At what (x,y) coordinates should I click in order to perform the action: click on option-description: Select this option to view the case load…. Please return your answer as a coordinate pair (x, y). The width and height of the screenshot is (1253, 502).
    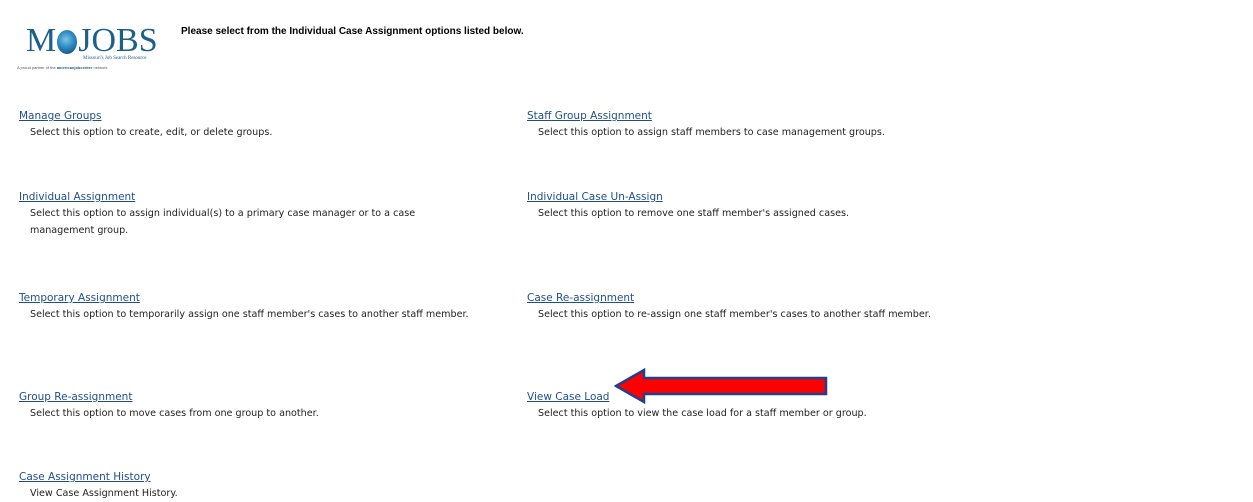
    Looking at the image, I should click on (702, 413).